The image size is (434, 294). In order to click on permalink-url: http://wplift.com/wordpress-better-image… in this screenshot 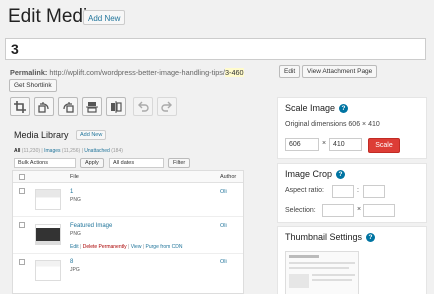, I will do `click(137, 72)`.